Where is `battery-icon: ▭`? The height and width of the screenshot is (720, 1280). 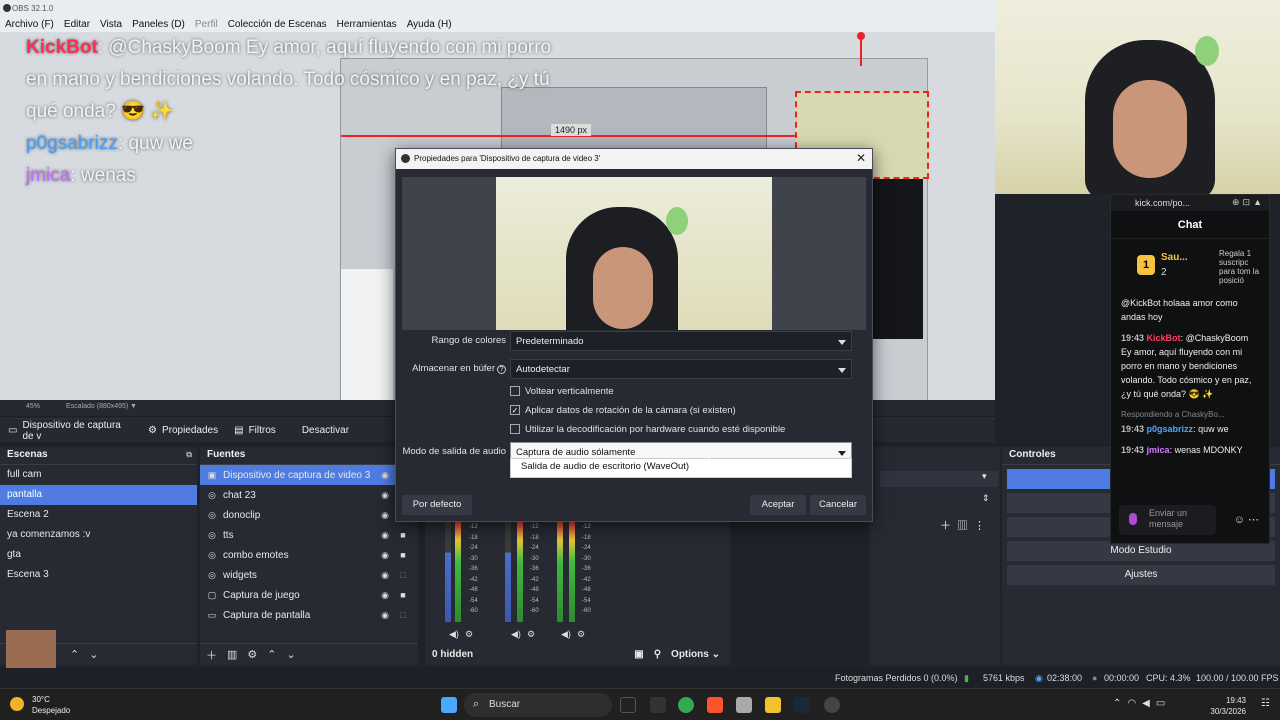 battery-icon: ▭ is located at coordinates (1163, 703).